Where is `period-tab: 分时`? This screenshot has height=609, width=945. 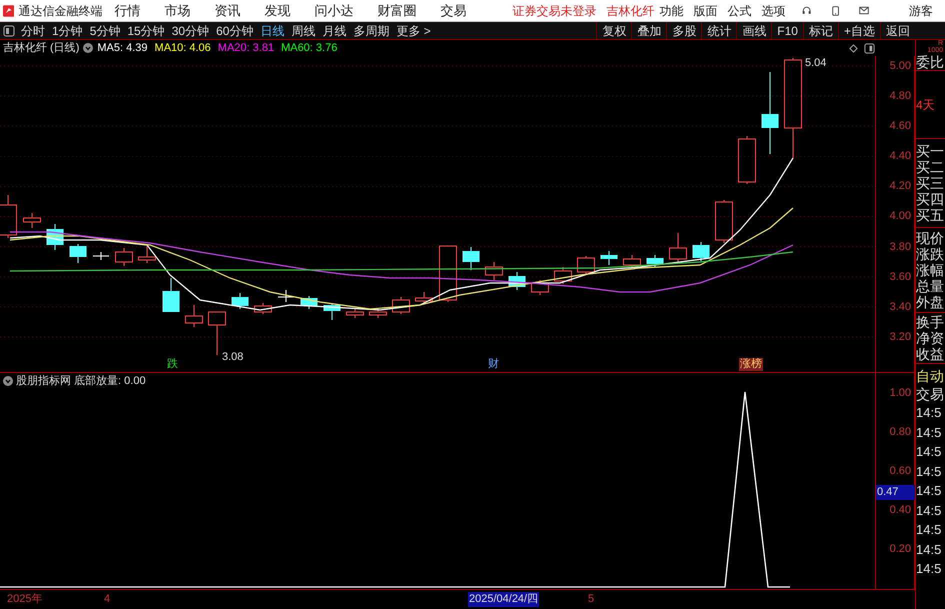 period-tab: 分时 is located at coordinates (33, 31).